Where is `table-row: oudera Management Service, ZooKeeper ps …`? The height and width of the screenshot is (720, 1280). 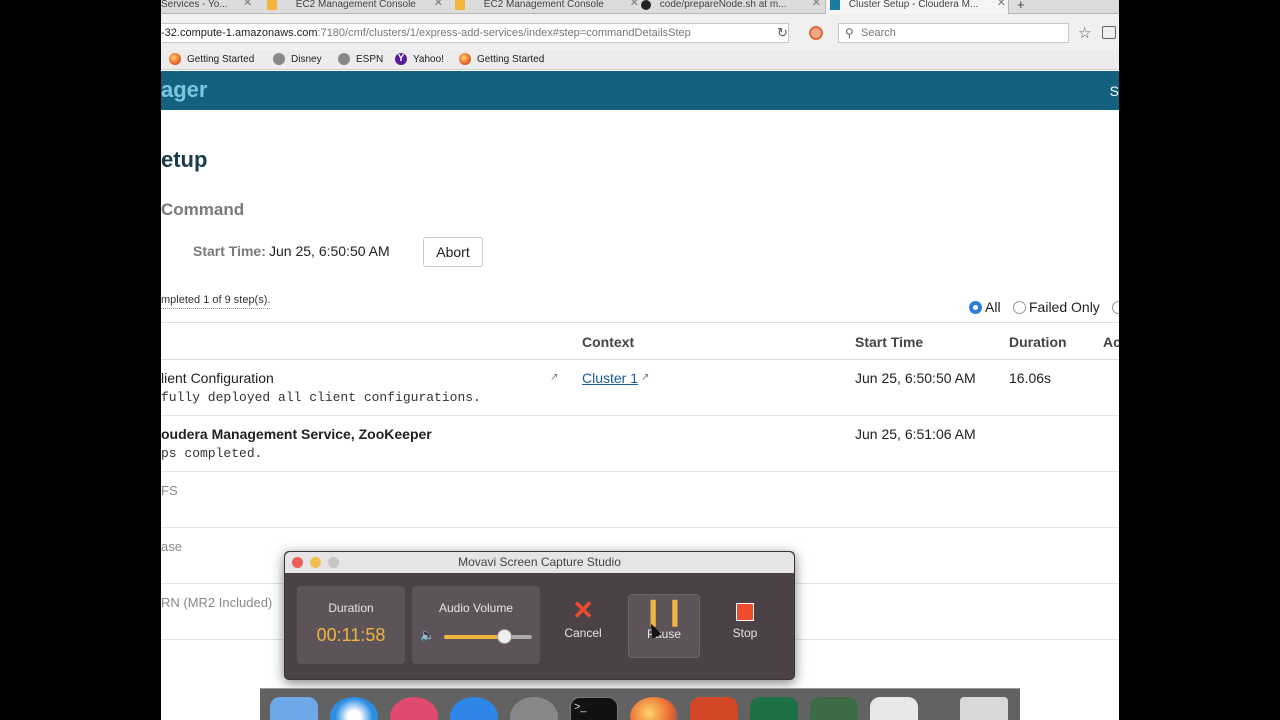 table-row: oudera Management Service, ZooKeeper ps … is located at coordinates (640, 444).